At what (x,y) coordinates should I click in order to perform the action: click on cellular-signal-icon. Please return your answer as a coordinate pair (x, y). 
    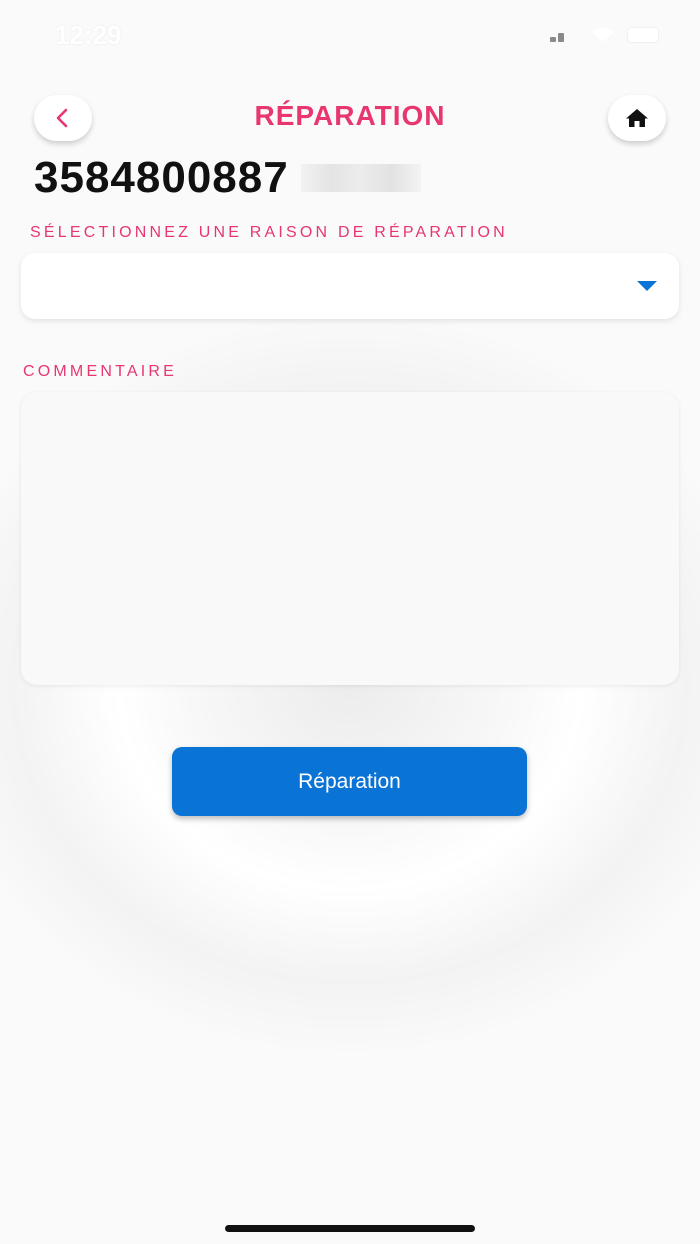
    Looking at the image, I should click on (558, 37).